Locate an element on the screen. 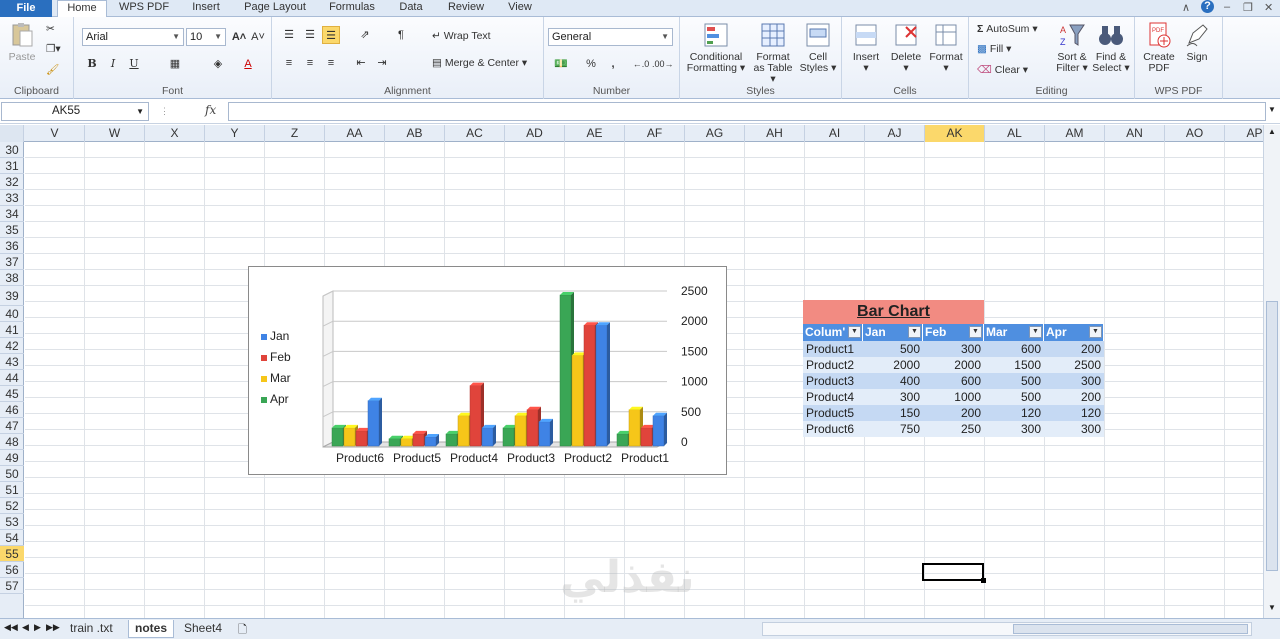  table-cell: 250 is located at coordinates (953, 429).